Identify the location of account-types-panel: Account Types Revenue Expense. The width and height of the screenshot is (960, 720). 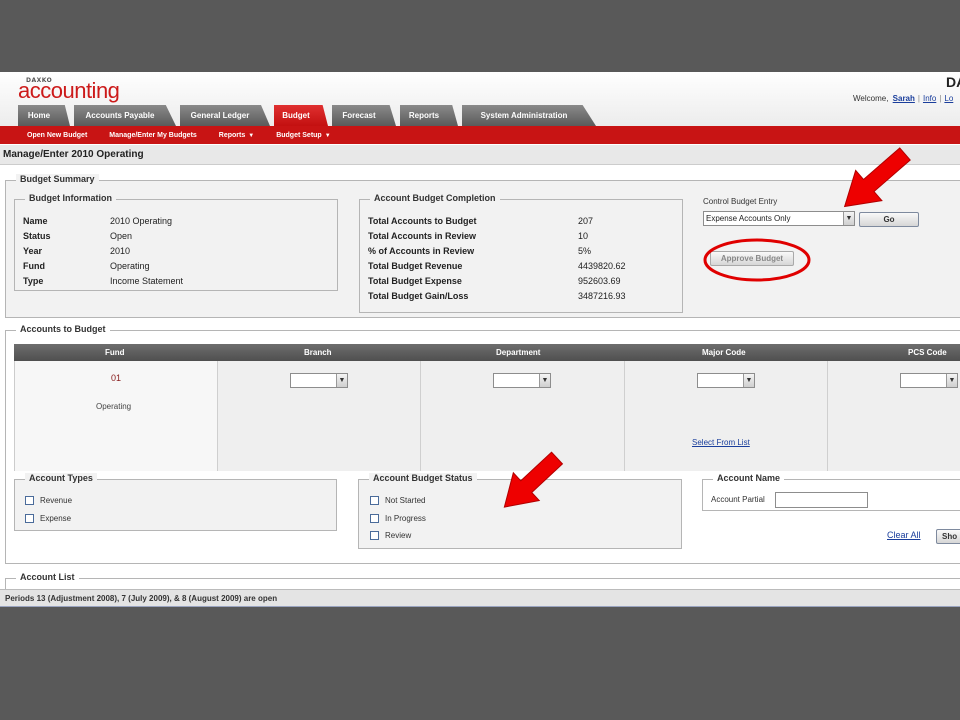
(175, 502).